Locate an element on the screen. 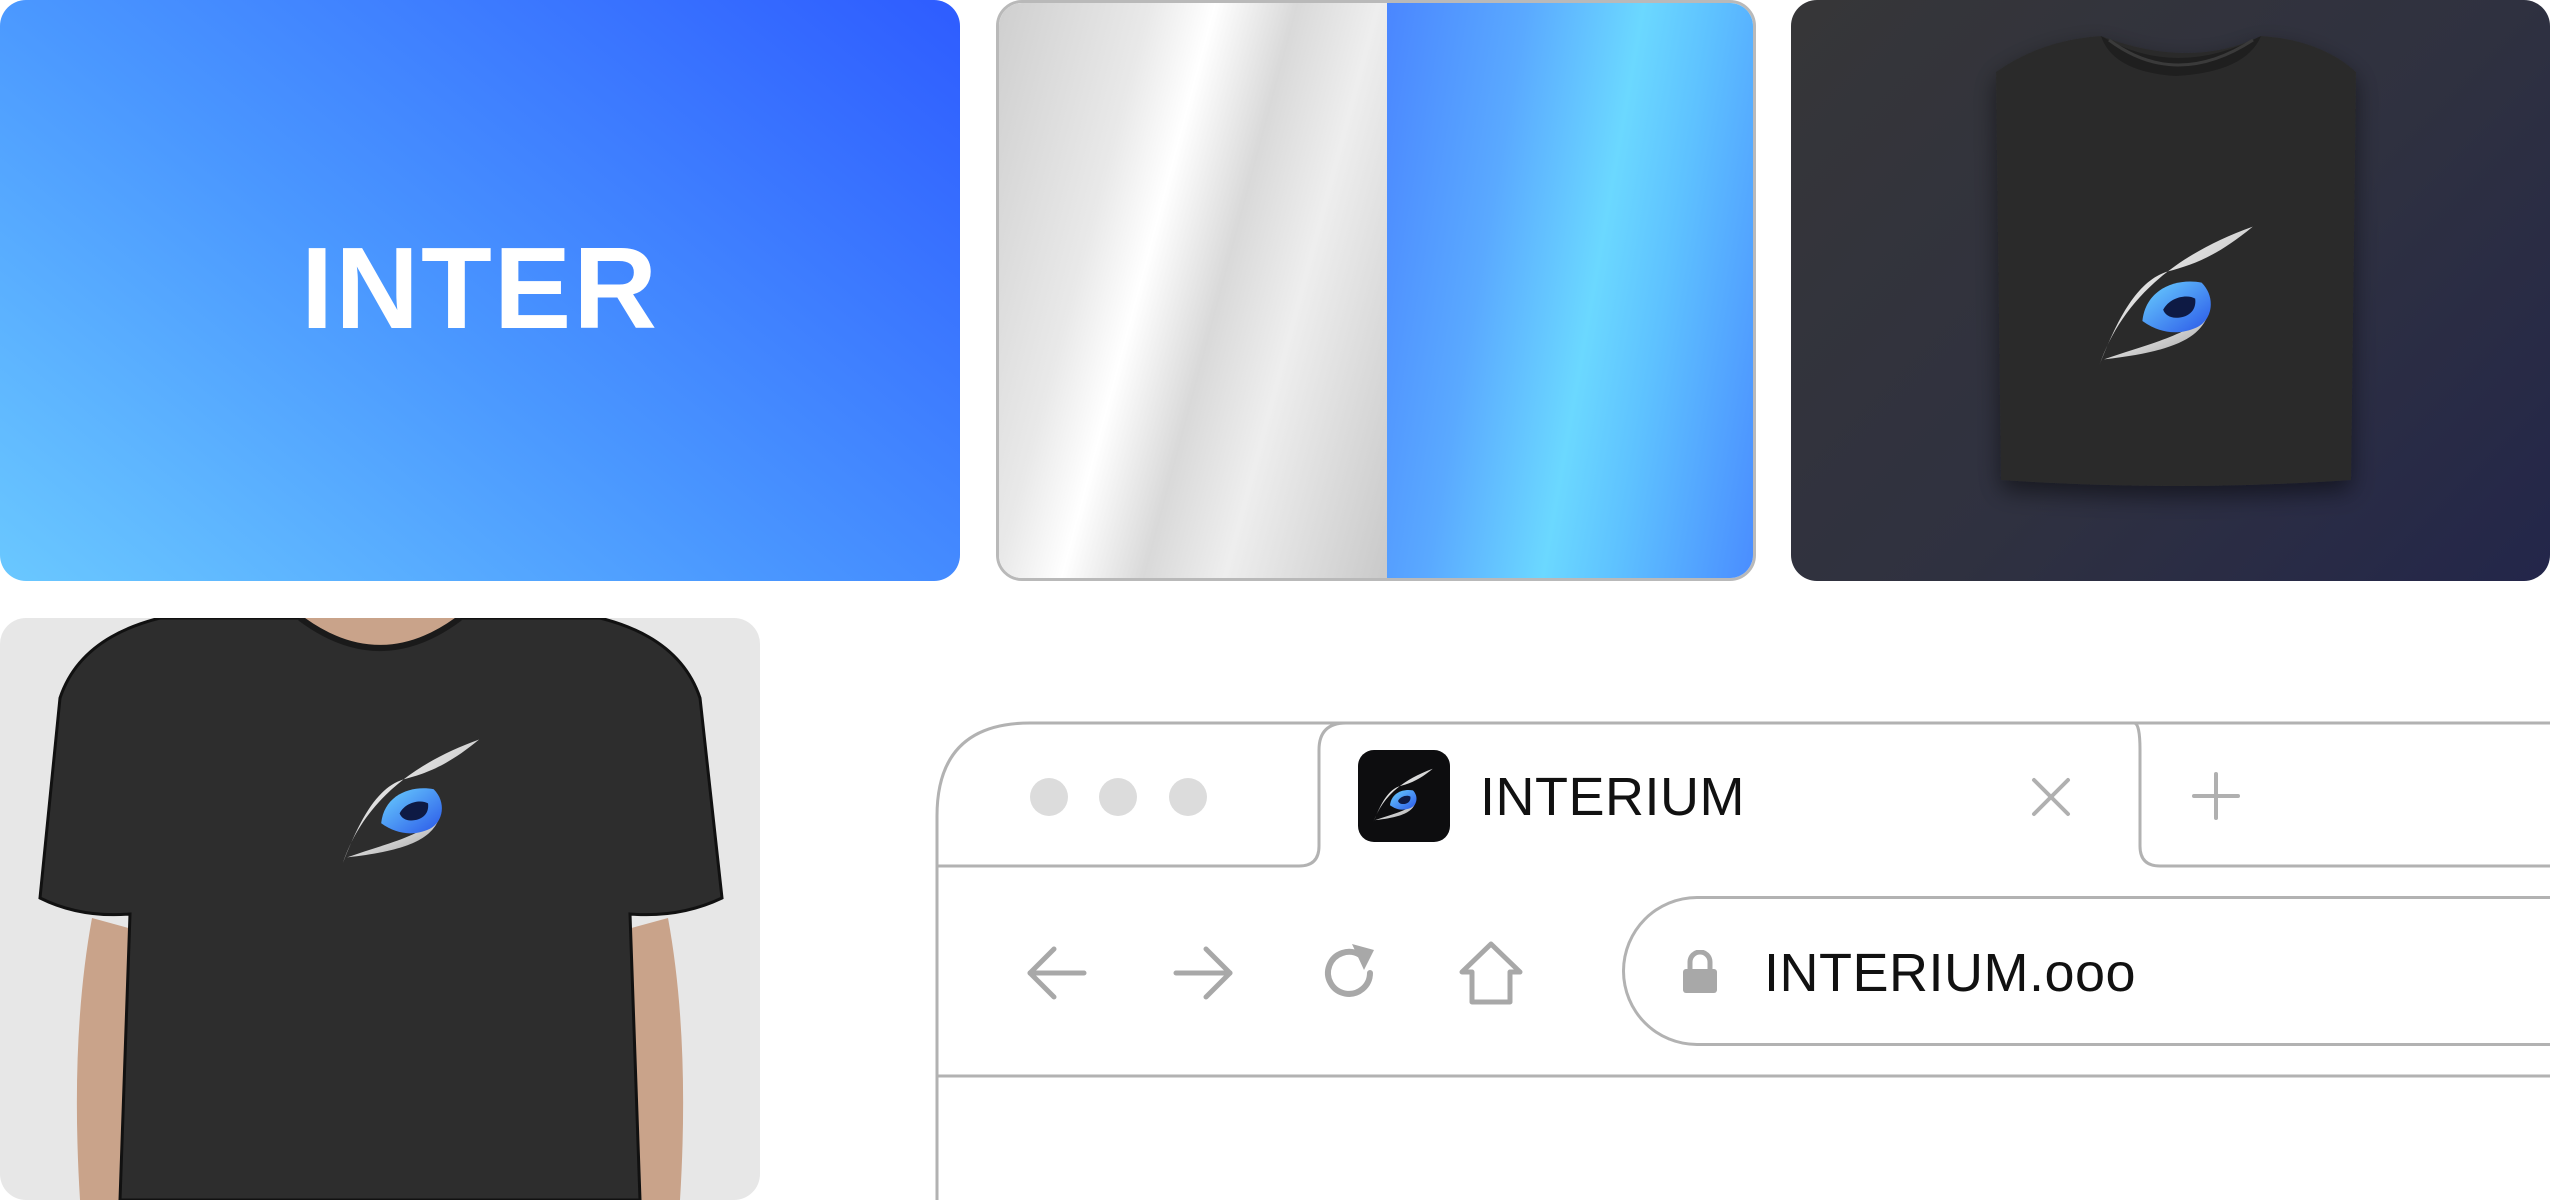 The width and height of the screenshot is (2550, 1200). close-icon is located at coordinates (2051, 797).